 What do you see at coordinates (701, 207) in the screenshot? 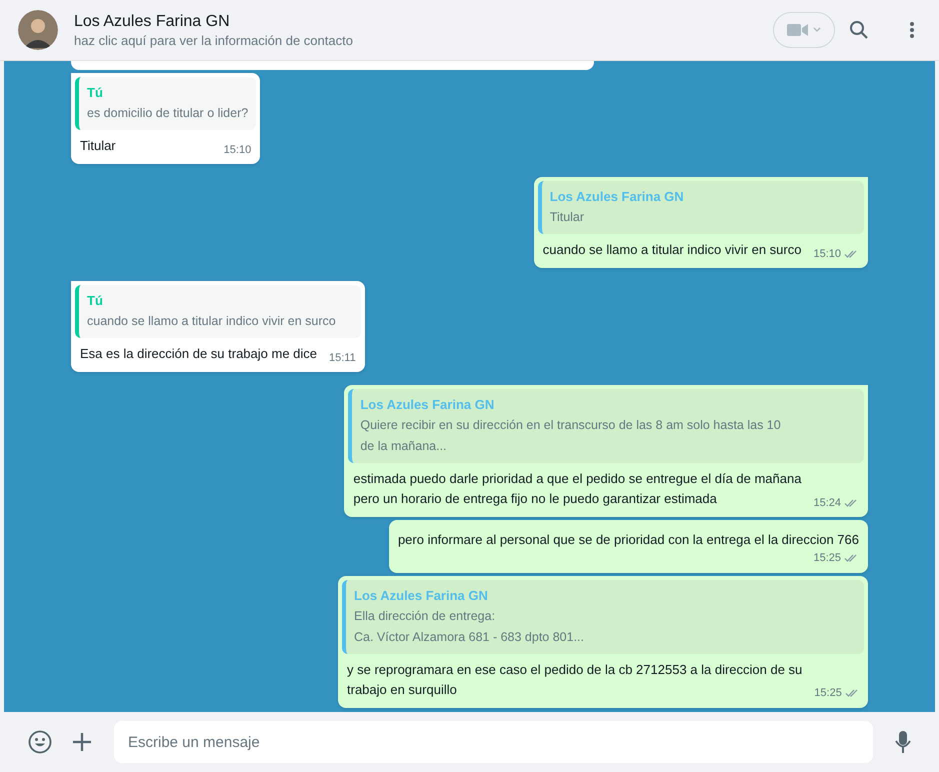
I see `quoted-message: Los Azules Farina GN Titular` at bounding box center [701, 207].